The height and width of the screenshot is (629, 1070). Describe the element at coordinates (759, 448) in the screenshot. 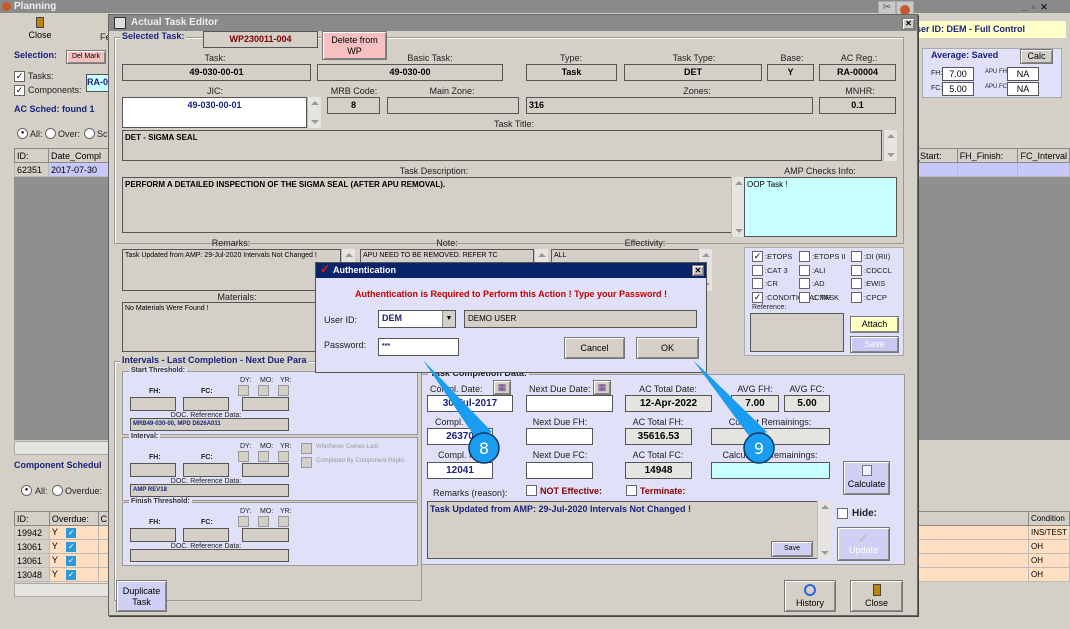

I see `callout-9-number: 9` at that location.